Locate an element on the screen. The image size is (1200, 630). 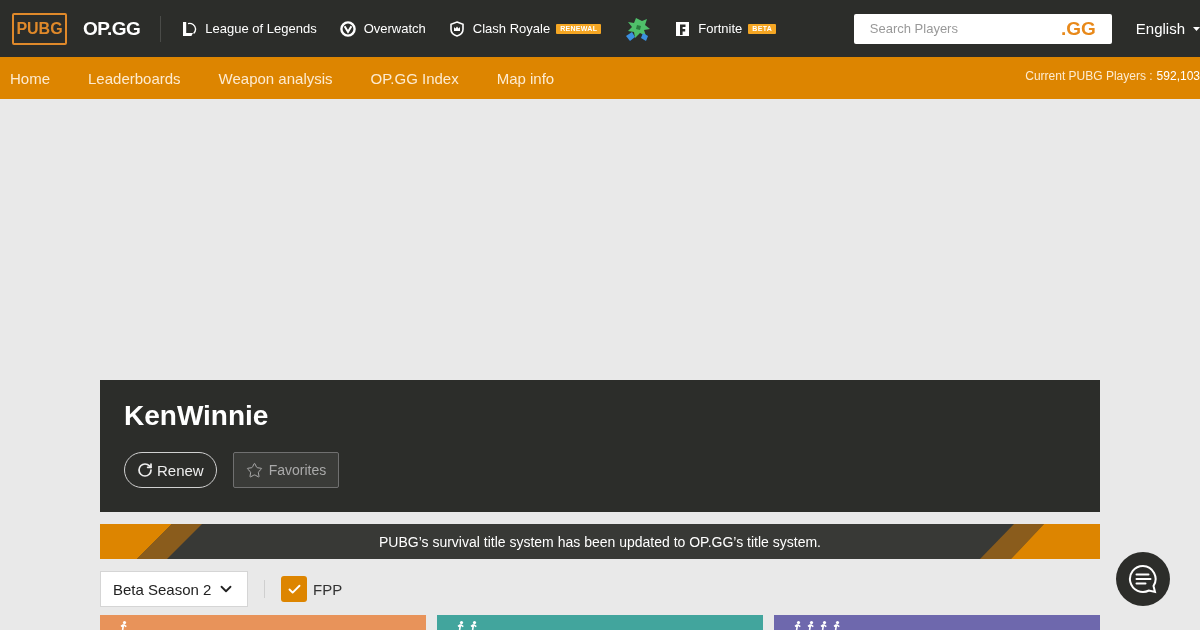
search-button: .GG is located at coordinates (1078, 28).